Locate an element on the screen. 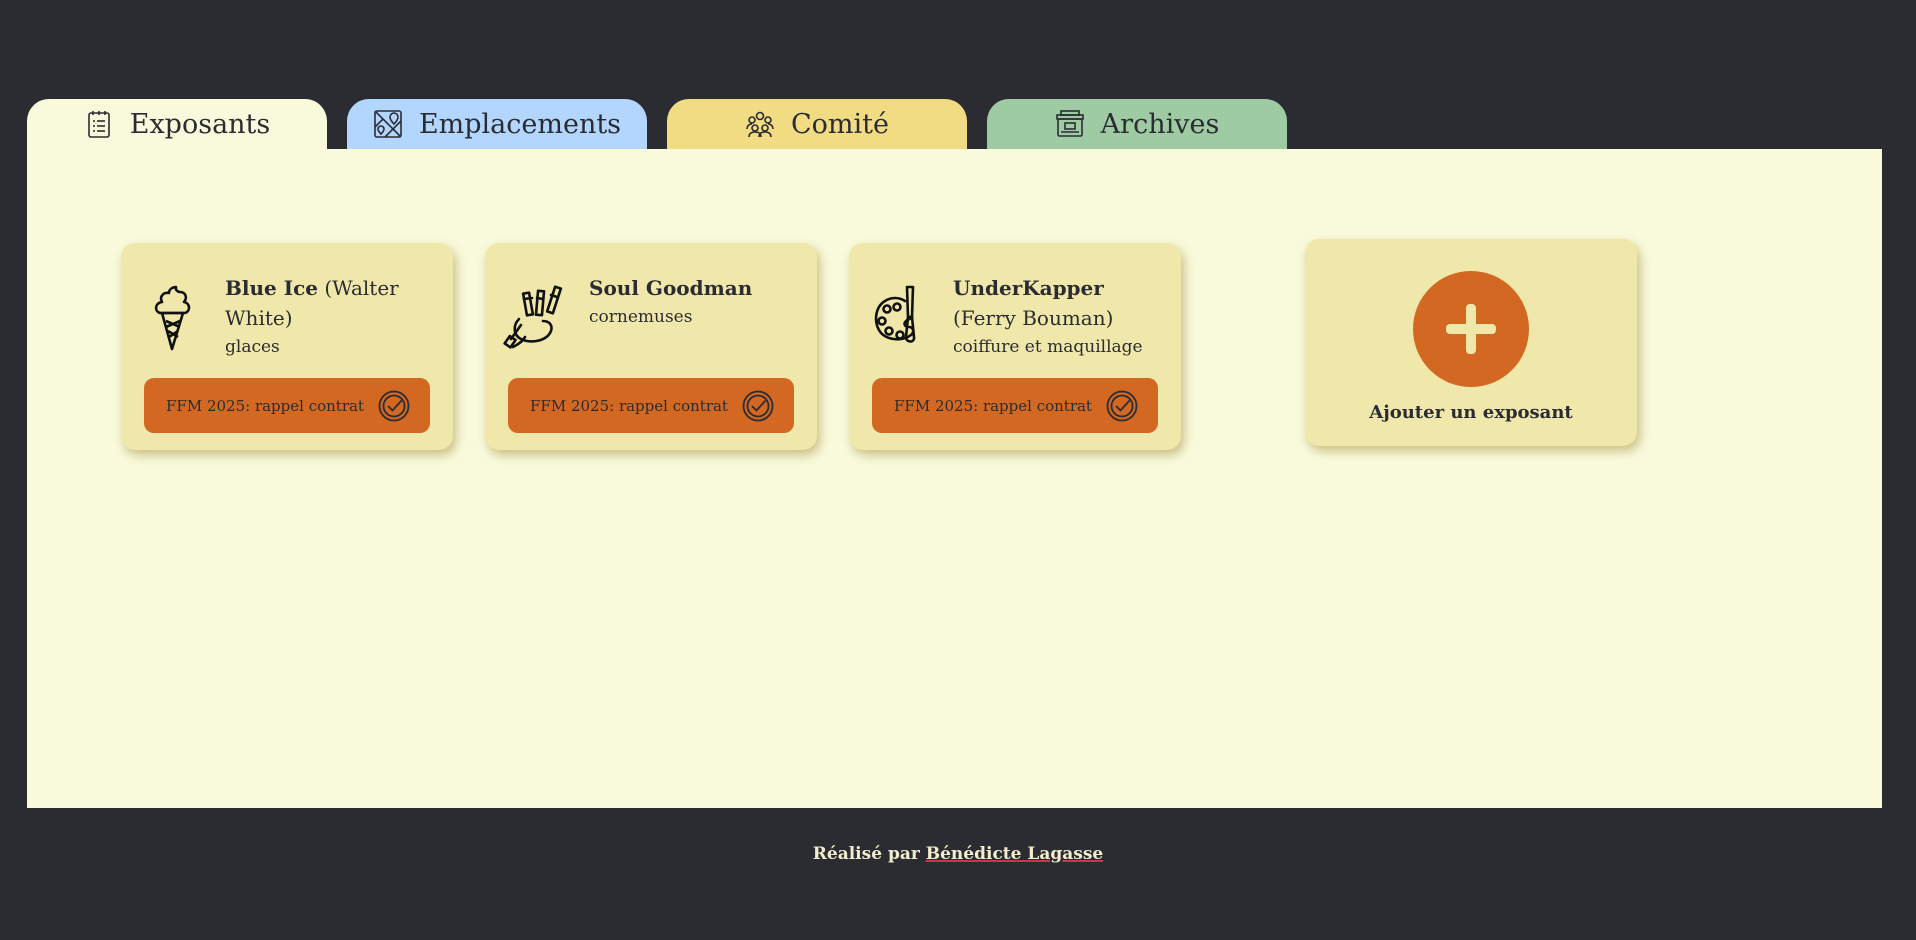 The width and height of the screenshot is (1916, 940). exhibitor-info: Soul Goodman cornemuses is located at coordinates (696, 301).